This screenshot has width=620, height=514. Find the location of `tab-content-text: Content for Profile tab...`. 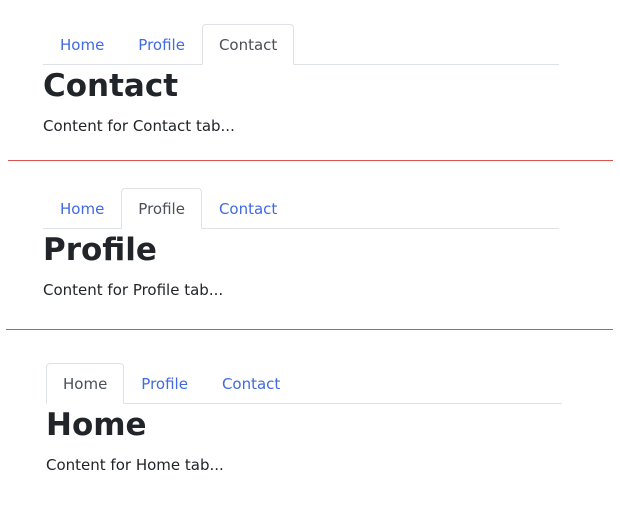

tab-content-text: Content for Profile tab... is located at coordinates (133, 290).